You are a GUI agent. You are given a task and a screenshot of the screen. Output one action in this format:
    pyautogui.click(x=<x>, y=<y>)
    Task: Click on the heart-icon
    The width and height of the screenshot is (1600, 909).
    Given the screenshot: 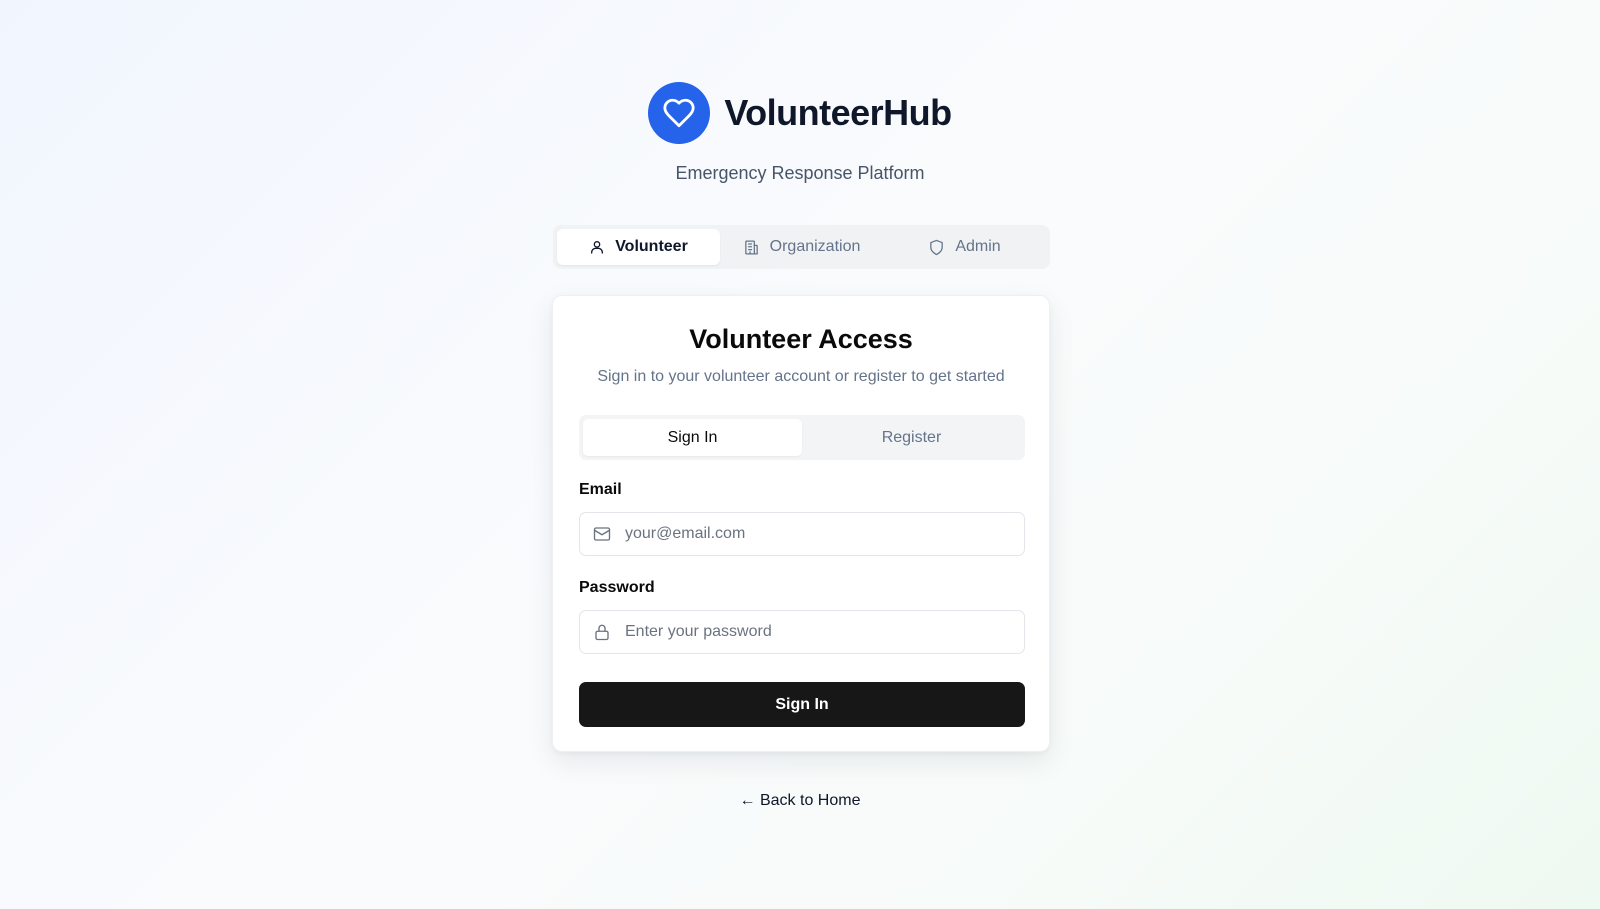 What is the action you would take?
    pyautogui.click(x=679, y=113)
    